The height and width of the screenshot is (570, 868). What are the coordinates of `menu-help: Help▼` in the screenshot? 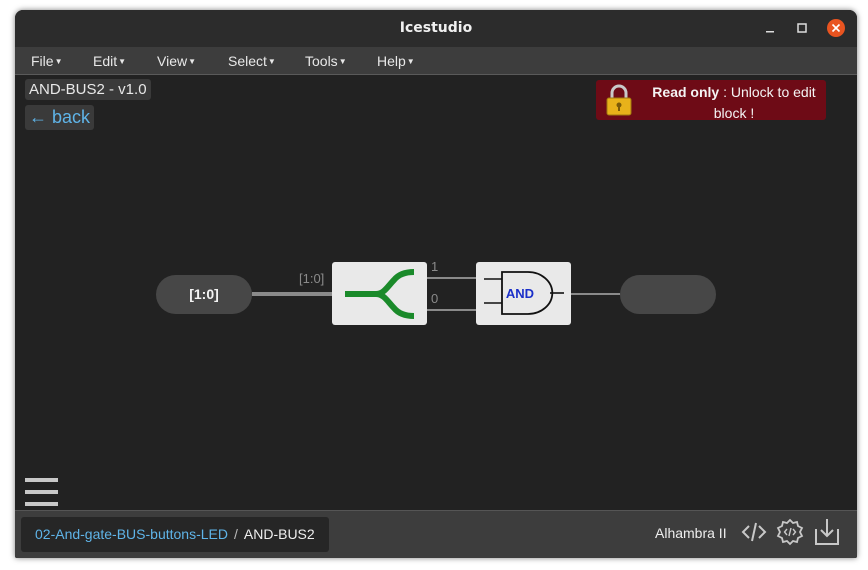 It's located at (396, 61).